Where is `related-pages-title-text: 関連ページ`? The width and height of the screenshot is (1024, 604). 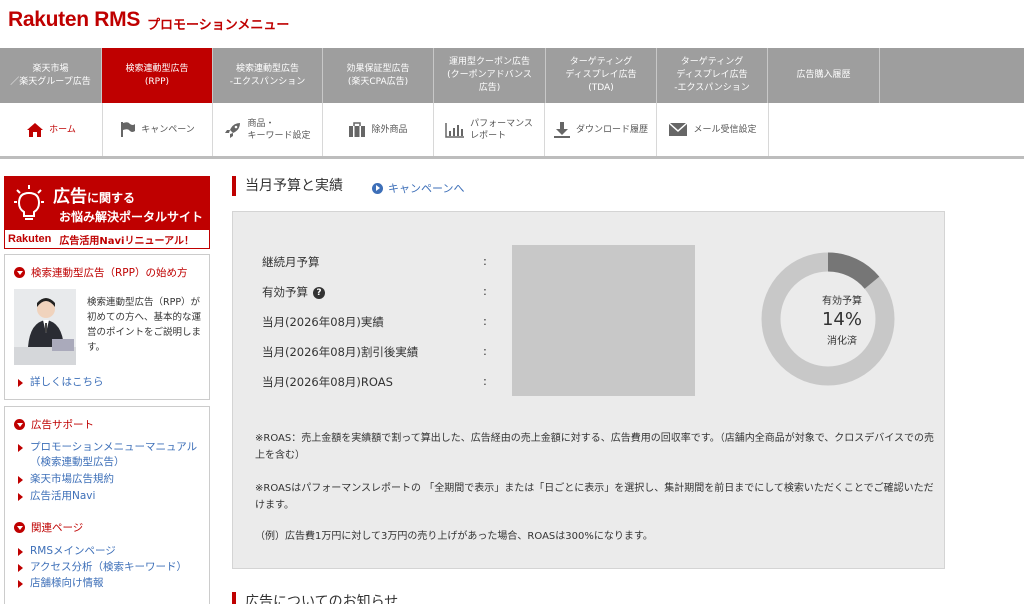 related-pages-title-text: 関連ページ is located at coordinates (57, 528).